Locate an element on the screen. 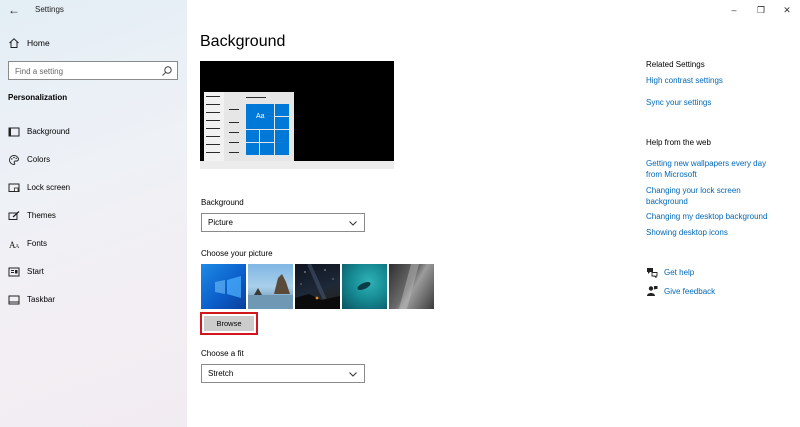 The width and height of the screenshot is (800, 427). sidebar-item-taskbar: Taskbar is located at coordinates (93, 300).